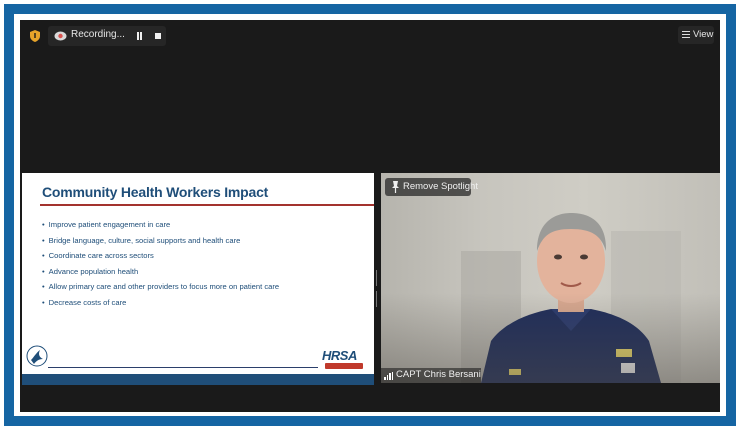 The height and width of the screenshot is (430, 740). I want to click on panel-resize-handle, so click(377, 288).